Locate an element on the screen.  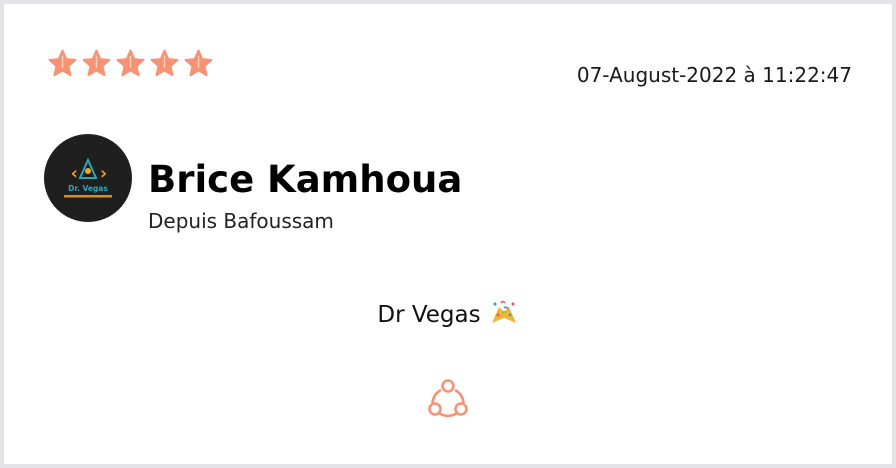
author-name: Brice Kamhoua is located at coordinates (305, 179).